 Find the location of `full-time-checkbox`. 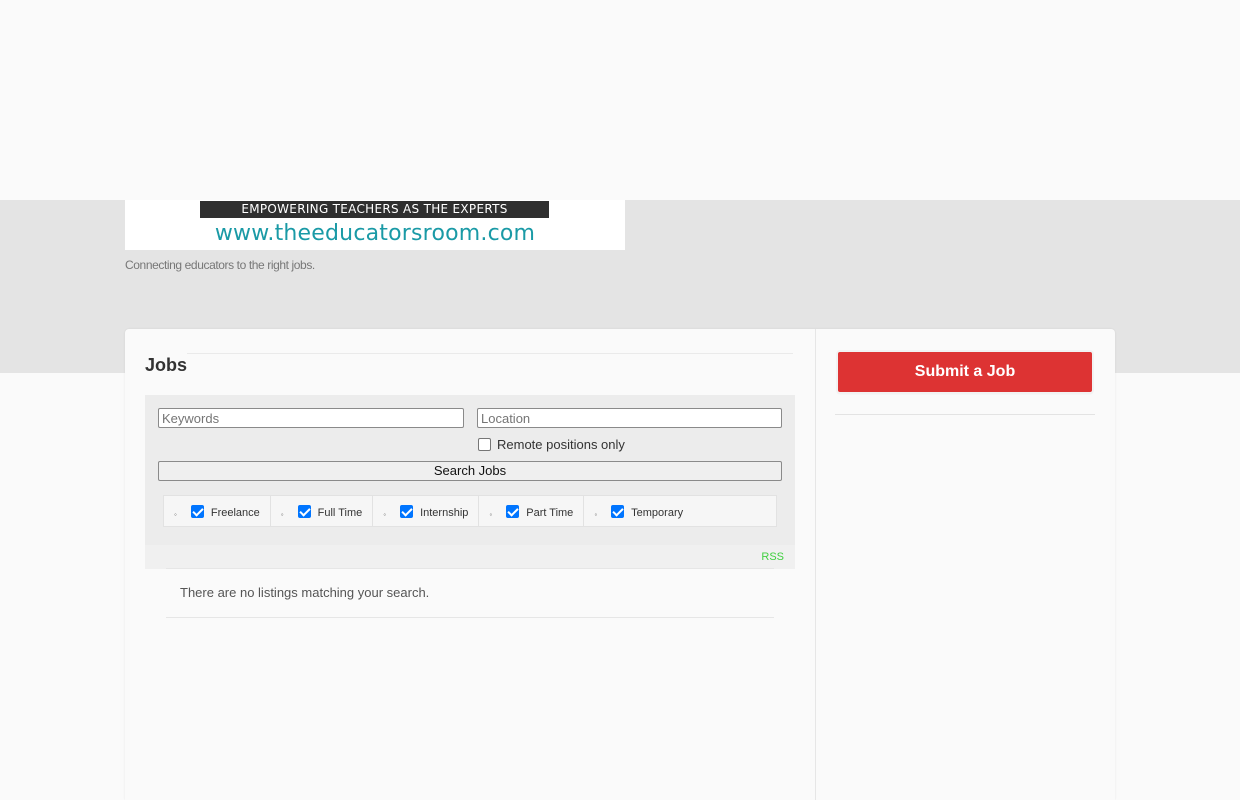

full-time-checkbox is located at coordinates (304, 511).